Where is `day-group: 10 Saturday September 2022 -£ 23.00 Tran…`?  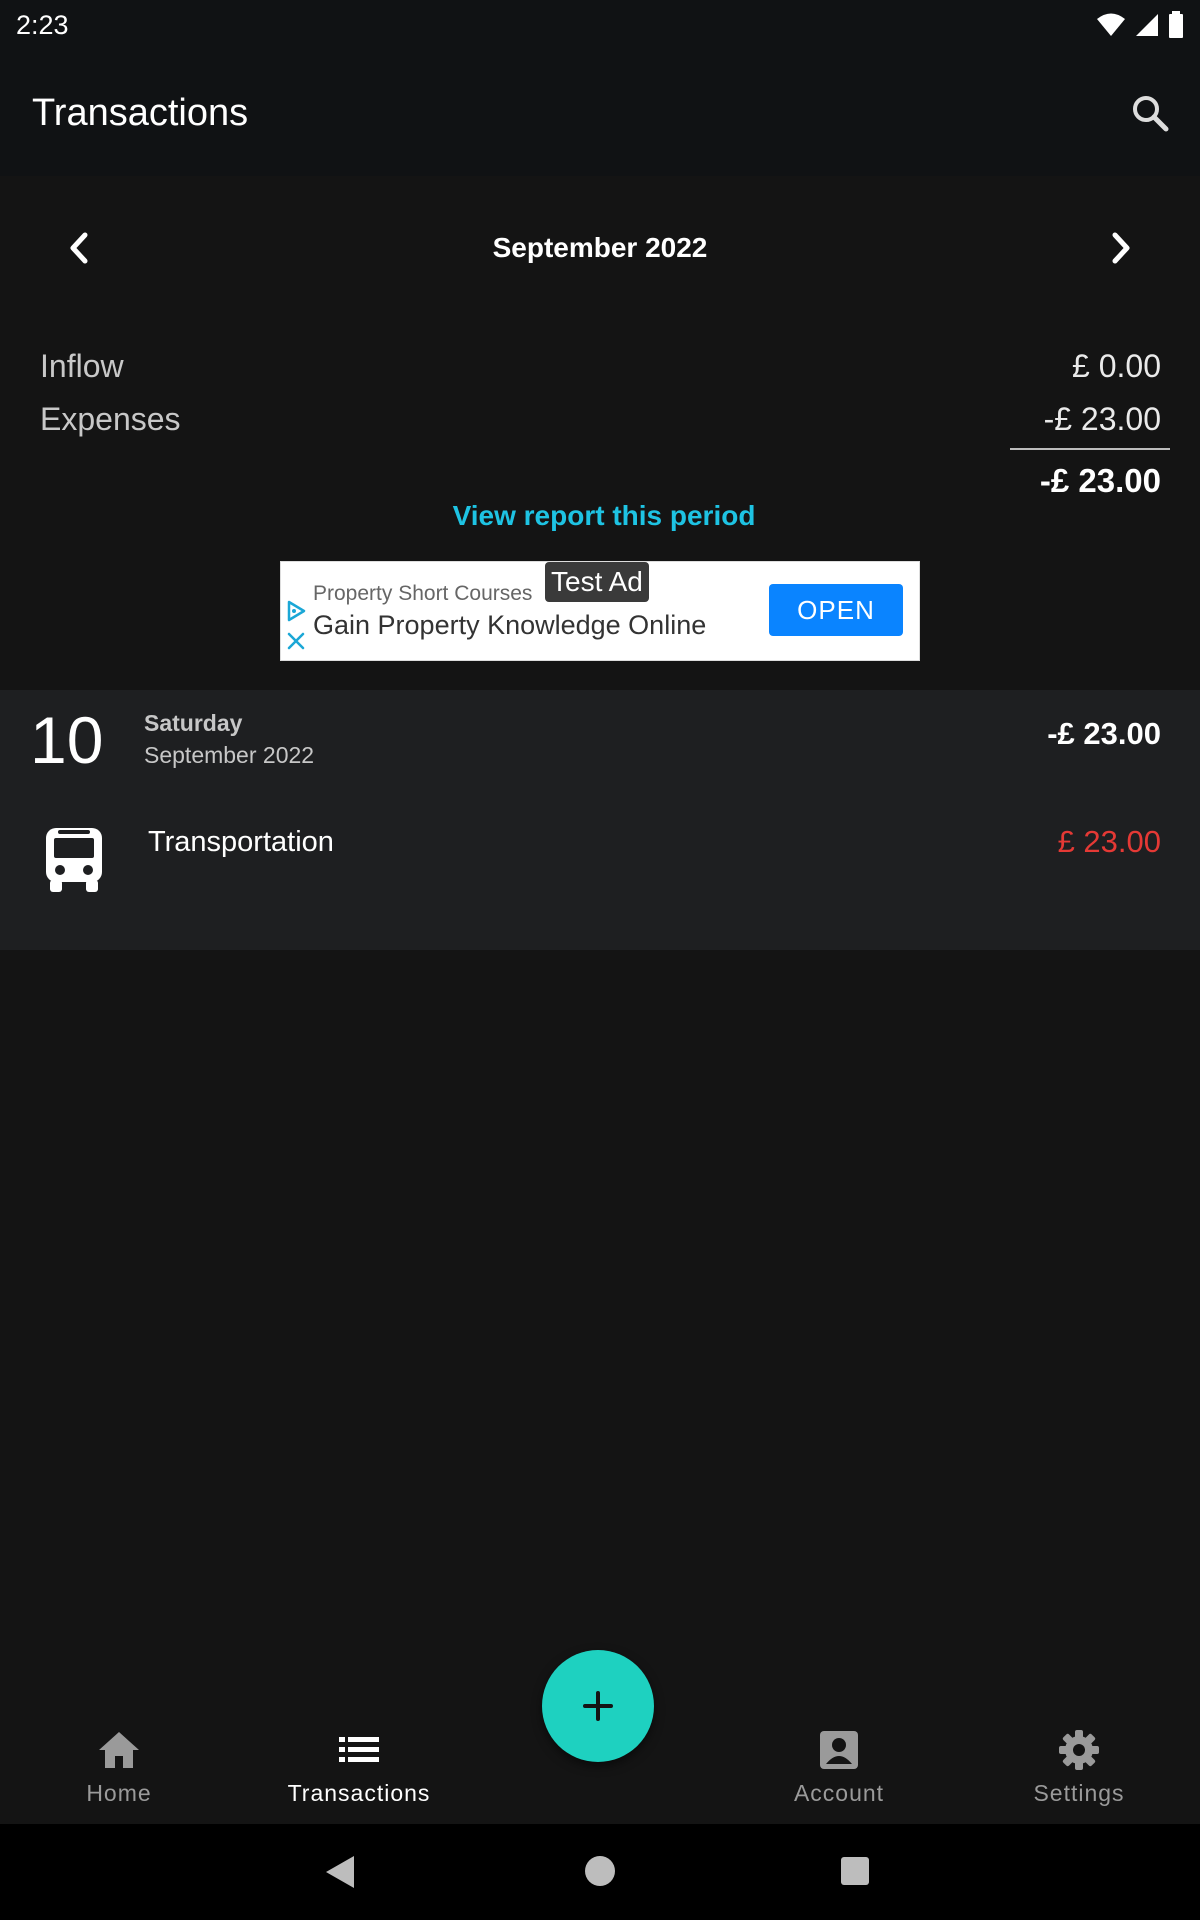
day-group: 10 Saturday September 2022 -£ 23.00 Tran… is located at coordinates (600, 820).